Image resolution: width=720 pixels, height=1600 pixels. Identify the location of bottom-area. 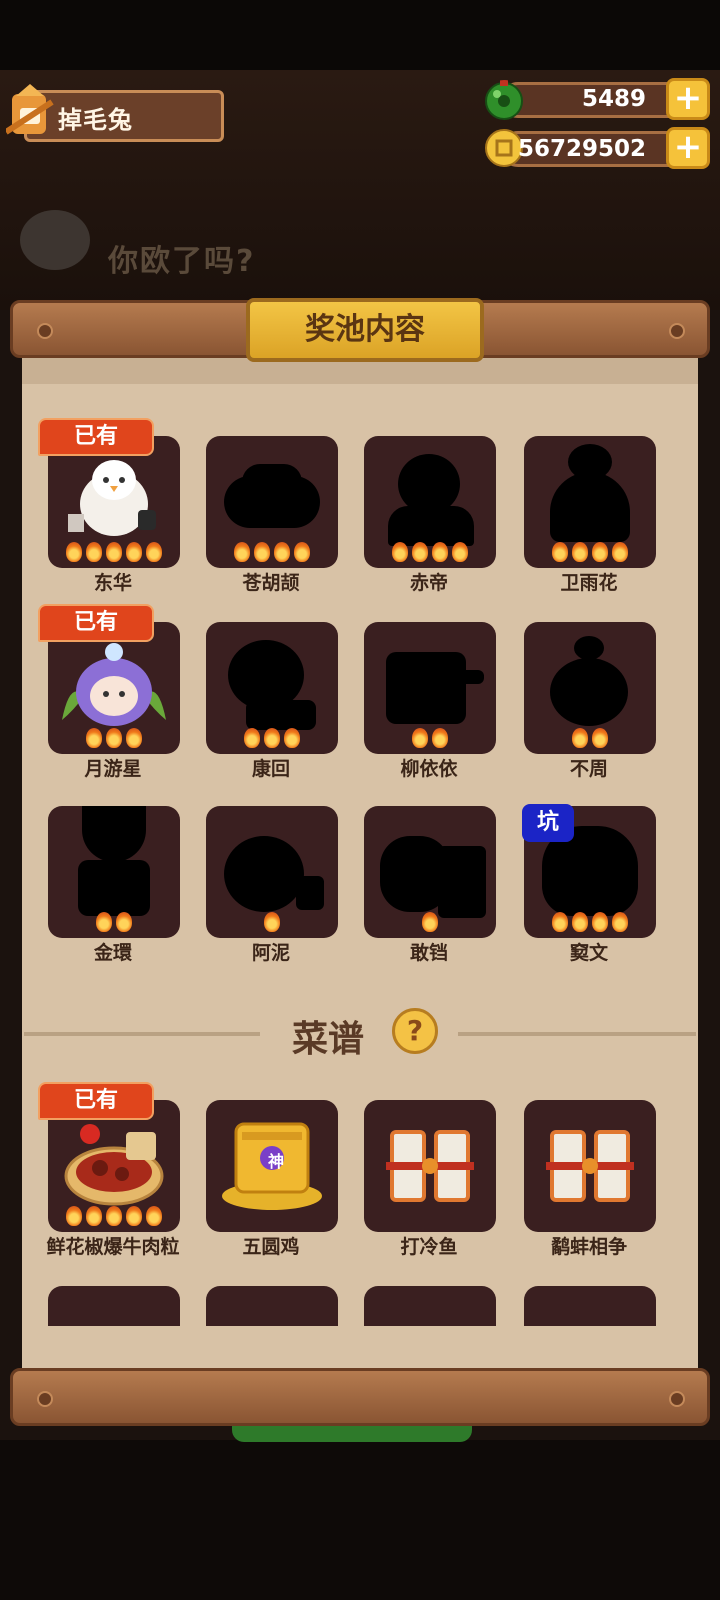
(360, 1520).